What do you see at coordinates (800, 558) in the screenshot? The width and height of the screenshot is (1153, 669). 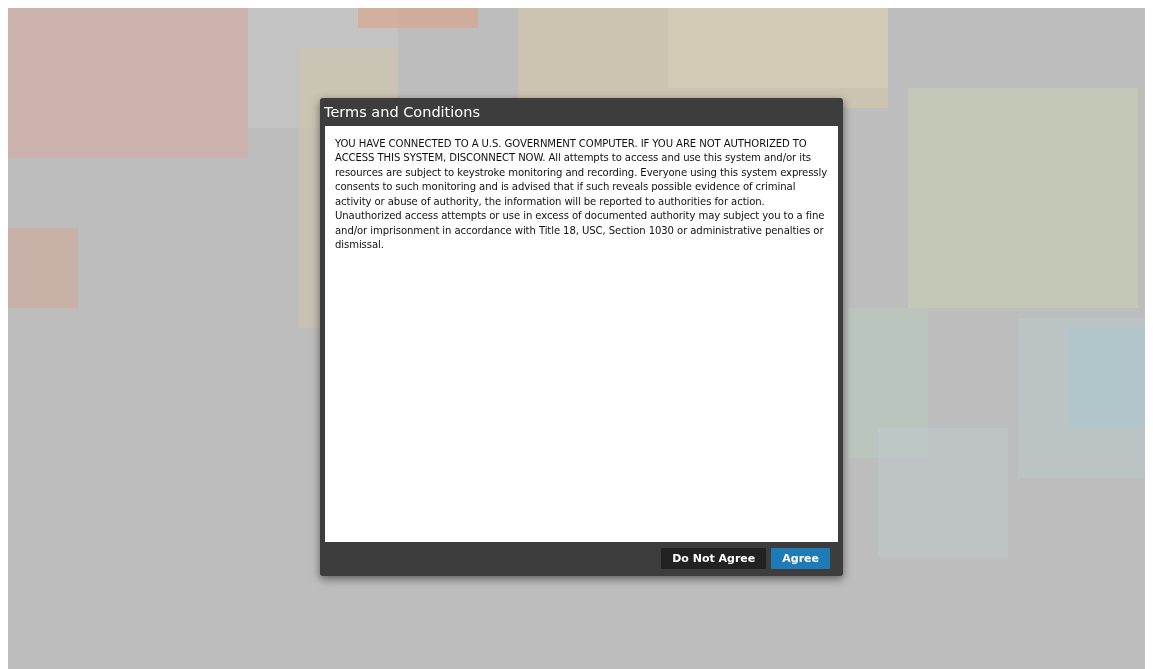 I see `agree-button: Agree` at bounding box center [800, 558].